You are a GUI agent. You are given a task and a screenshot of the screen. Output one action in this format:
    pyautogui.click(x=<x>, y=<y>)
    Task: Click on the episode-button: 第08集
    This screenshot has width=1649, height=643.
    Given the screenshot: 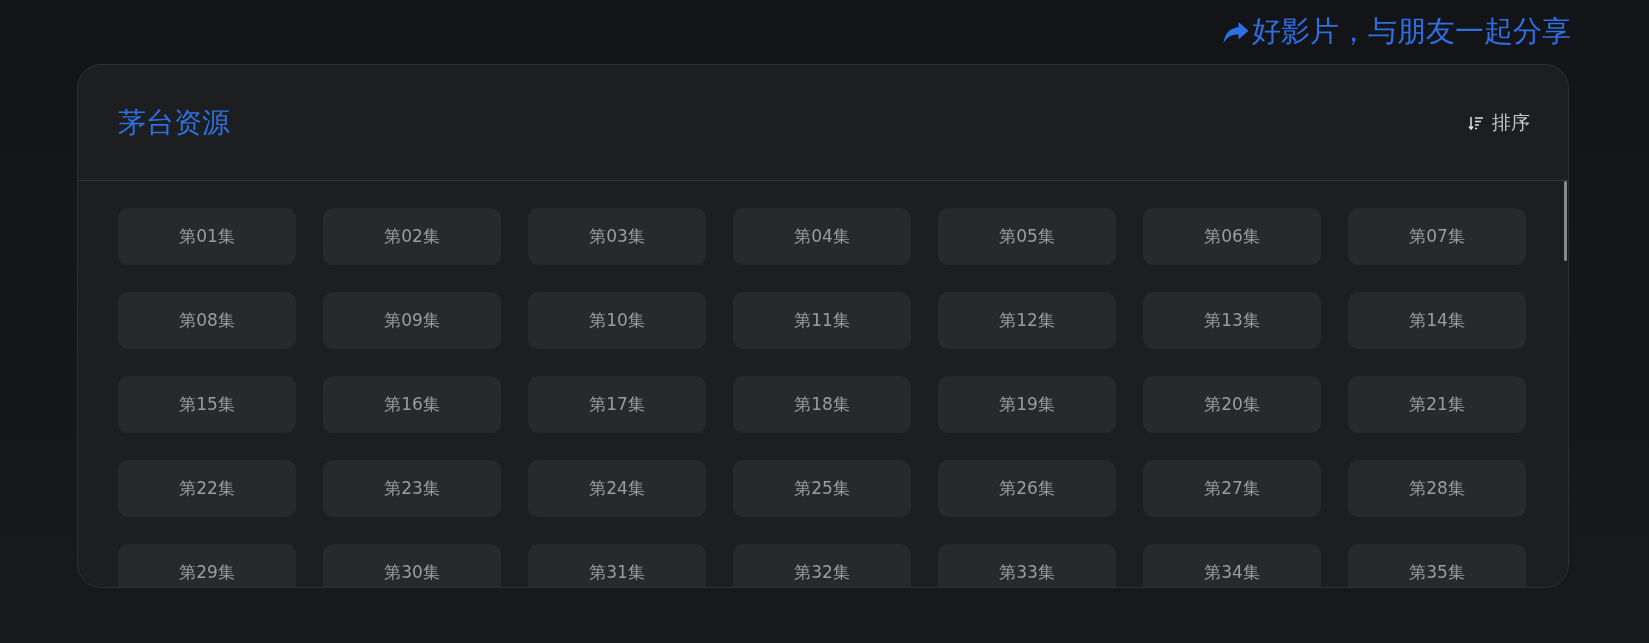 What is the action you would take?
    pyautogui.click(x=207, y=320)
    